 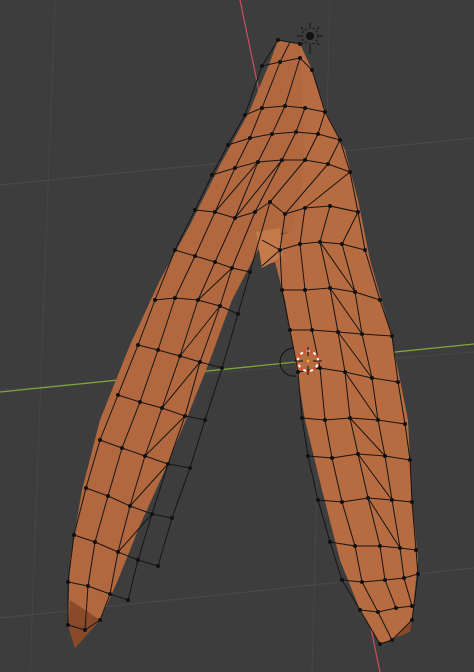 I want to click on x-axis-line, so click(x=237, y=368).